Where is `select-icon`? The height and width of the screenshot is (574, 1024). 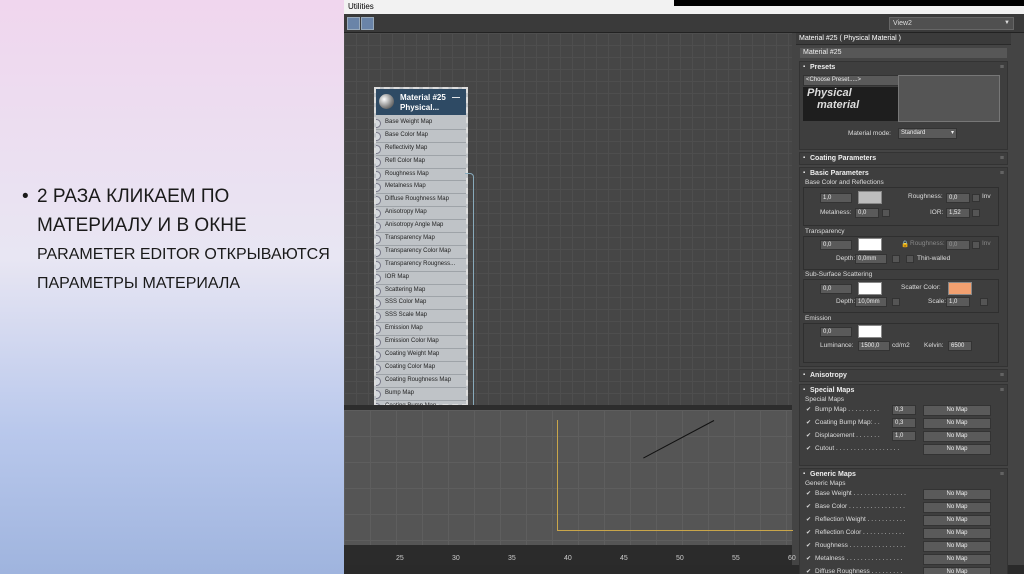
select-icon is located at coordinates (353, 23).